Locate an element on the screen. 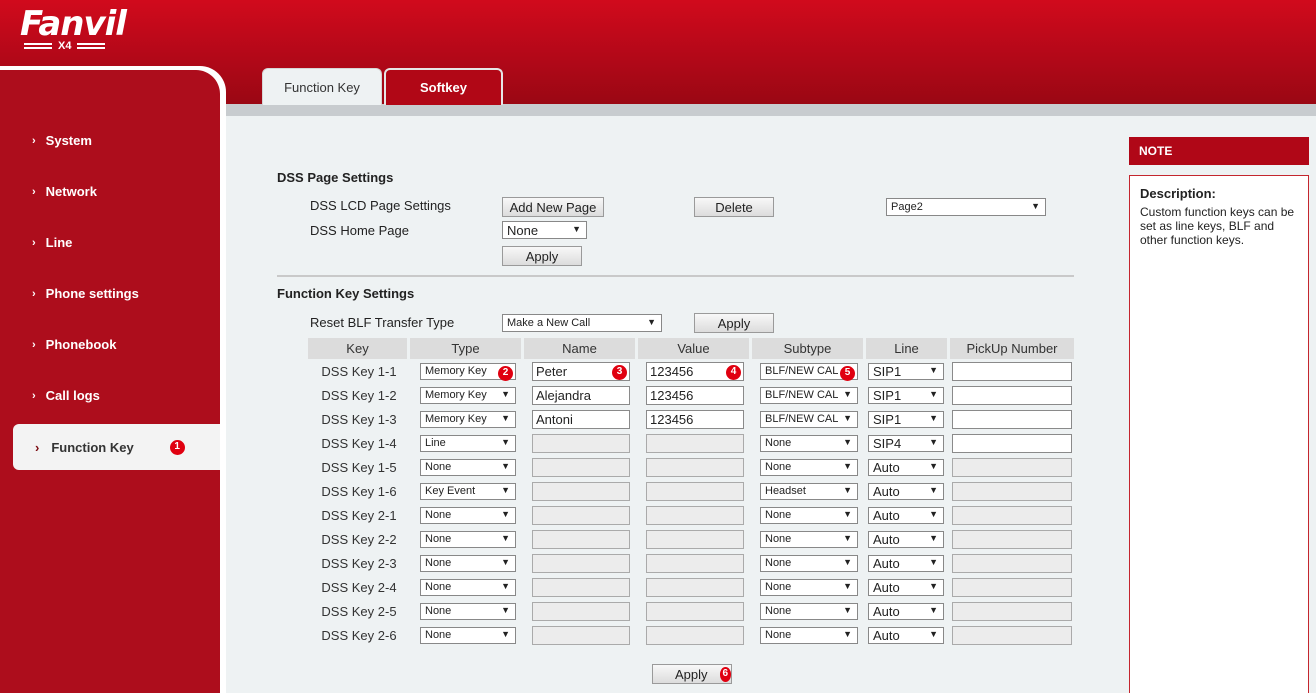 The height and width of the screenshot is (693, 1316). reset-blf-select: Make a New Call ▼ is located at coordinates (582, 323).